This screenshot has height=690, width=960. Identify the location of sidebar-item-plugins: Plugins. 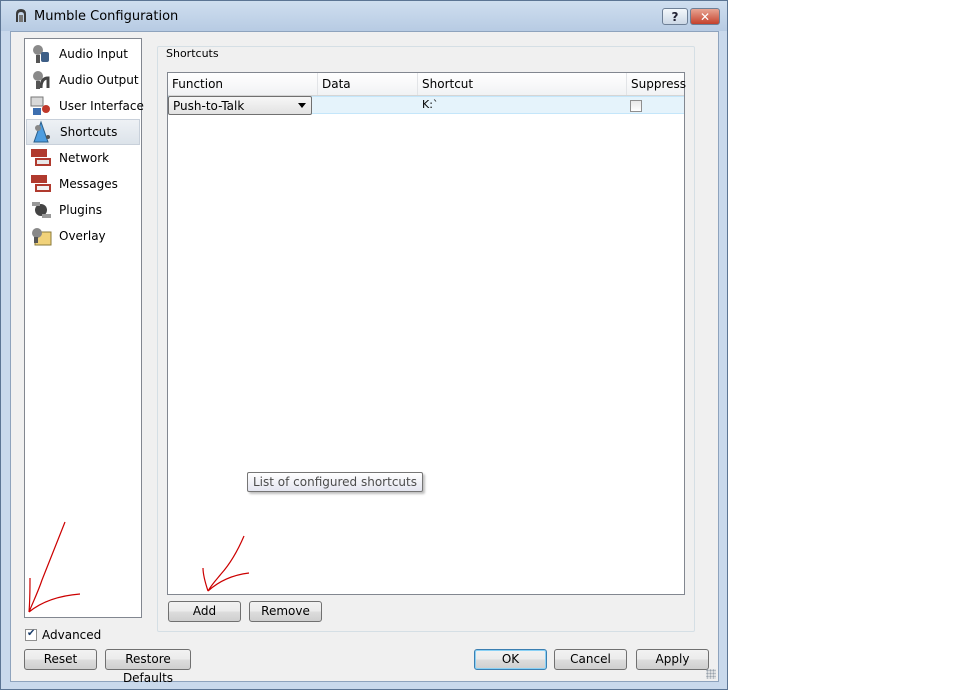
(83, 210).